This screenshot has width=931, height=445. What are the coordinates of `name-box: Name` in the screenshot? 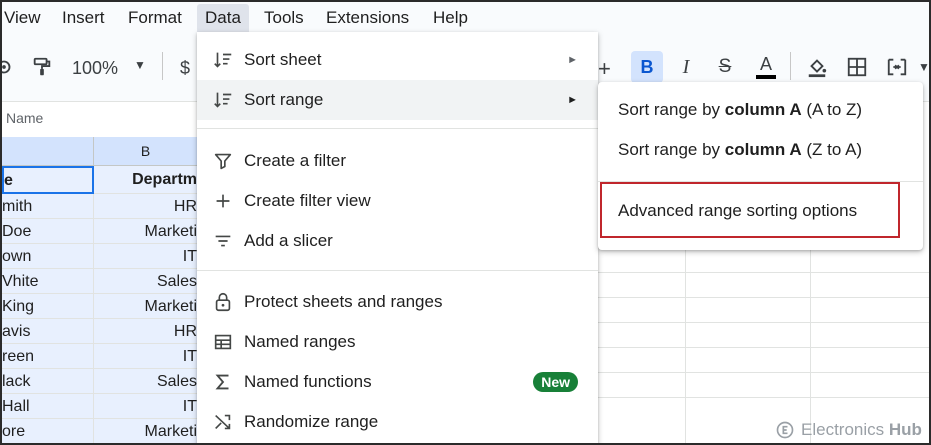 It's located at (24, 118).